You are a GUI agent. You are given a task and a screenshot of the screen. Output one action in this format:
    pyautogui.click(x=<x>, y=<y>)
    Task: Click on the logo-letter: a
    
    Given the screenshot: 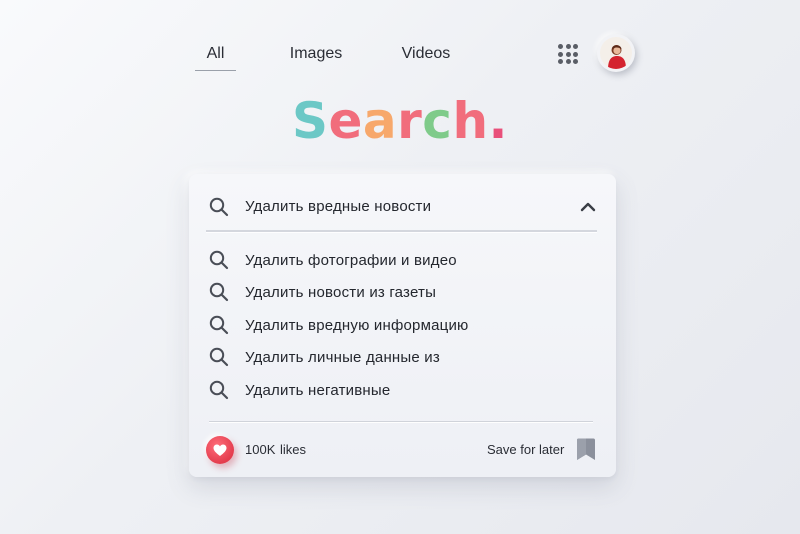 What is the action you would take?
    pyautogui.click(x=380, y=121)
    